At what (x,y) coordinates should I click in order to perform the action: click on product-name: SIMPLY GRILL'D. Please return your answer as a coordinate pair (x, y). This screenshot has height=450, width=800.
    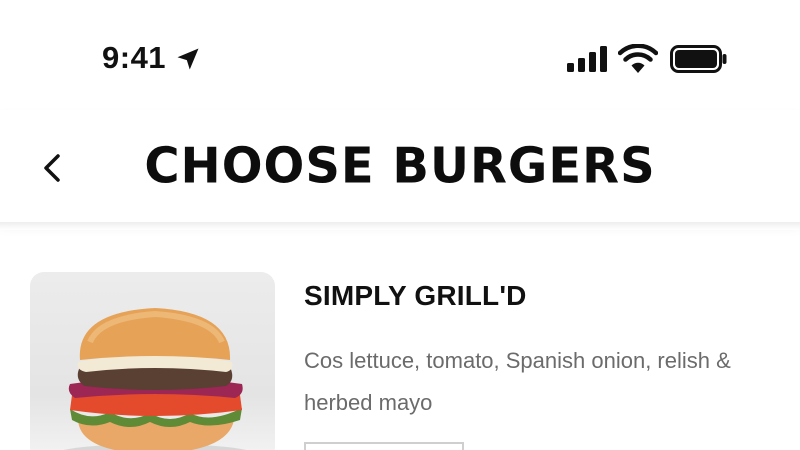
    Looking at the image, I should click on (415, 295).